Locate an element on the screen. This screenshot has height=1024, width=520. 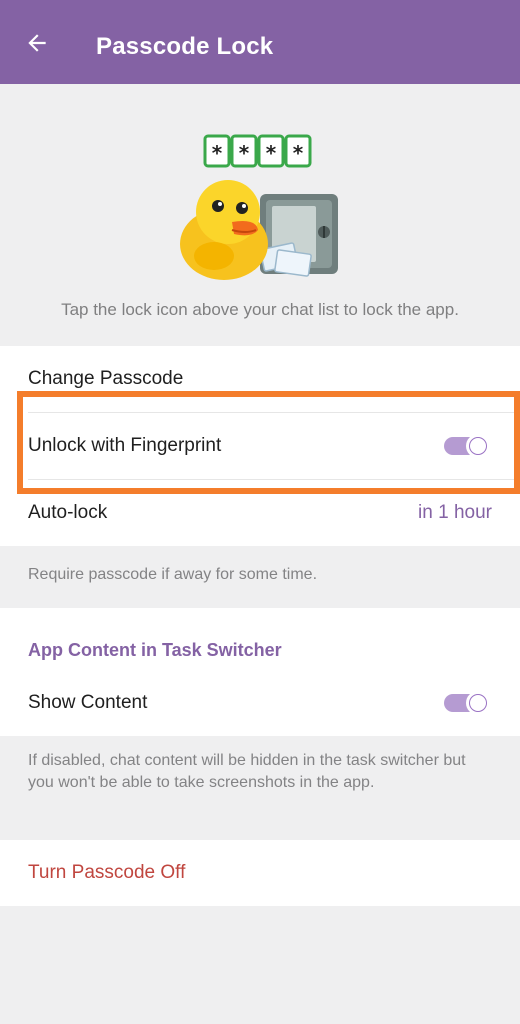
show-content-row: Show Content is located at coordinates (260, 703).